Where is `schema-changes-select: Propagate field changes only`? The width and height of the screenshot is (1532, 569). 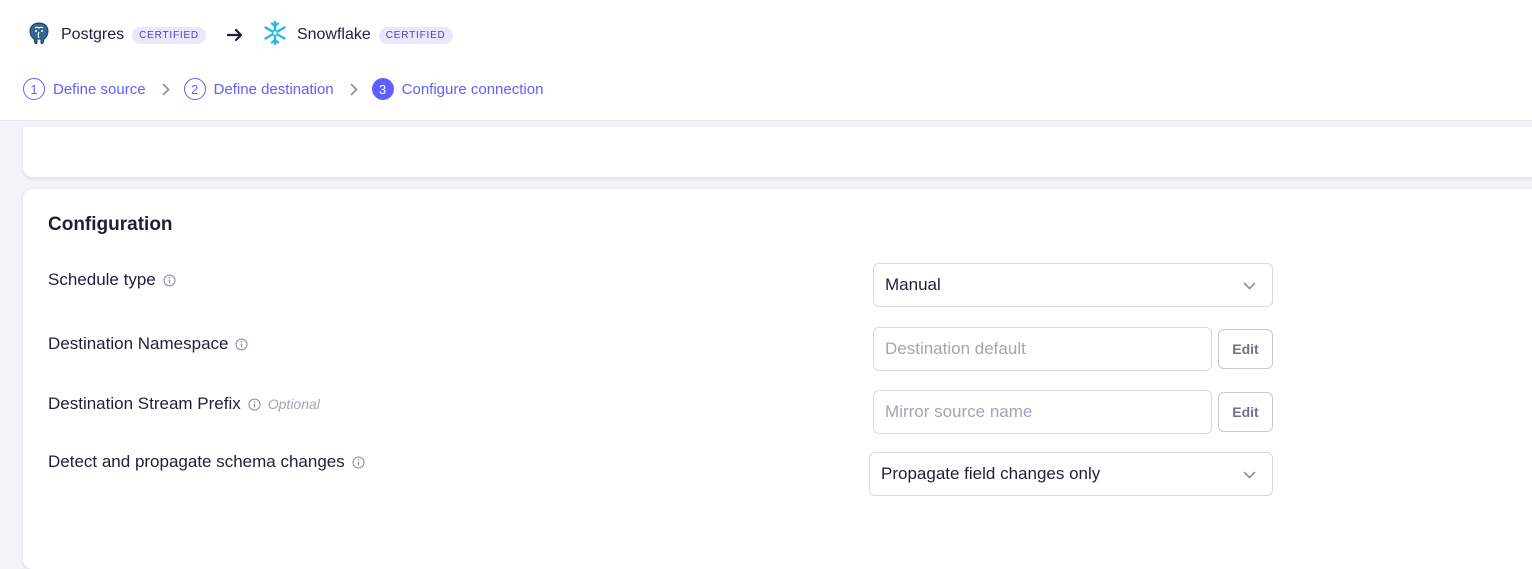 schema-changes-select: Propagate field changes only is located at coordinates (1071, 474).